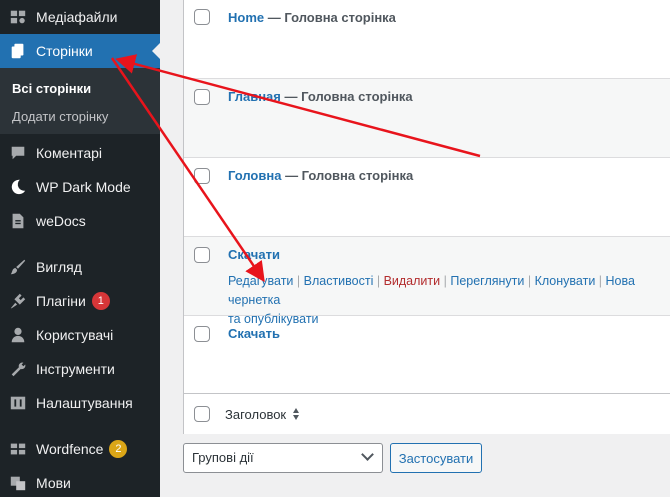  What do you see at coordinates (75, 369) in the screenshot?
I see `menu-label: Інструменти` at bounding box center [75, 369].